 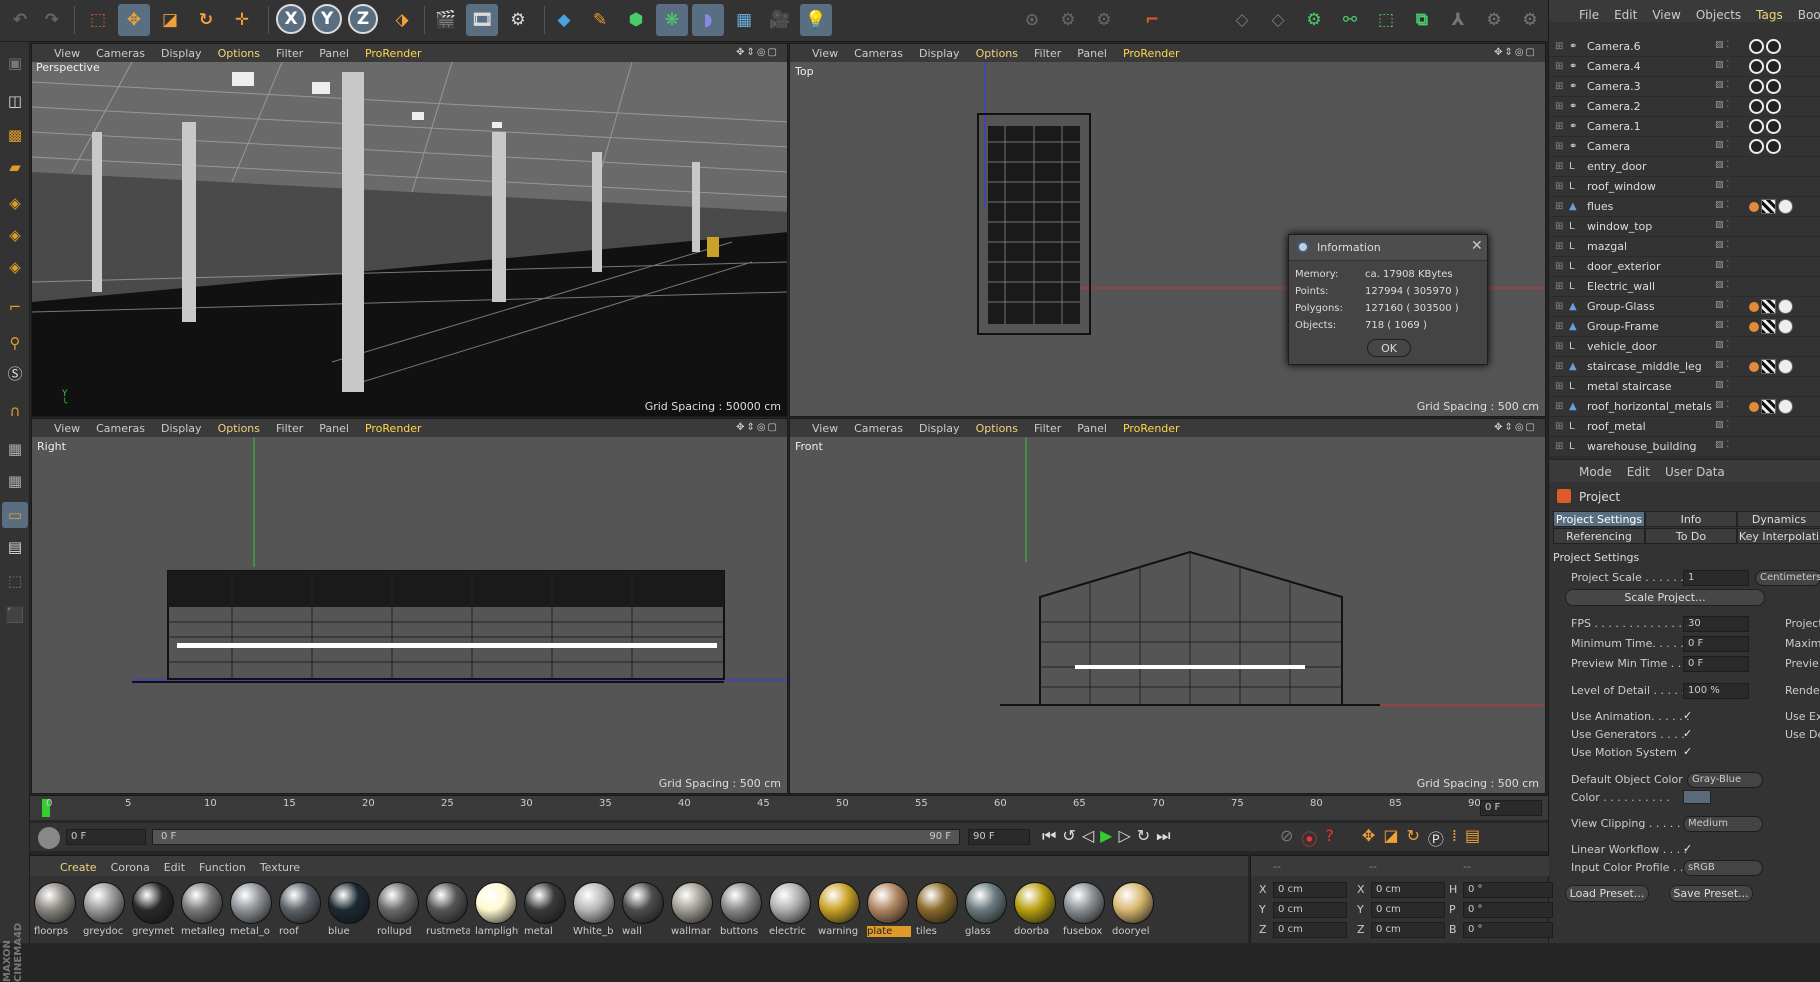 What do you see at coordinates (1314, 20) in the screenshot?
I see `polygons-mode-icon: ⚙` at bounding box center [1314, 20].